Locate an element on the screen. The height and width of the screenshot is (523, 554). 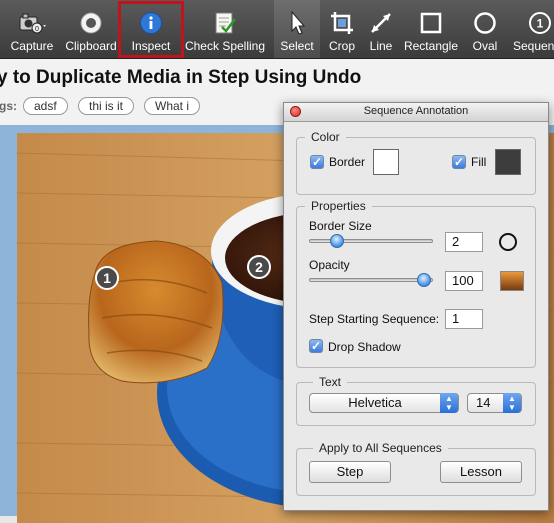
font-family-select: Helvetica ▲ ▼ is located at coordinates (384, 403).